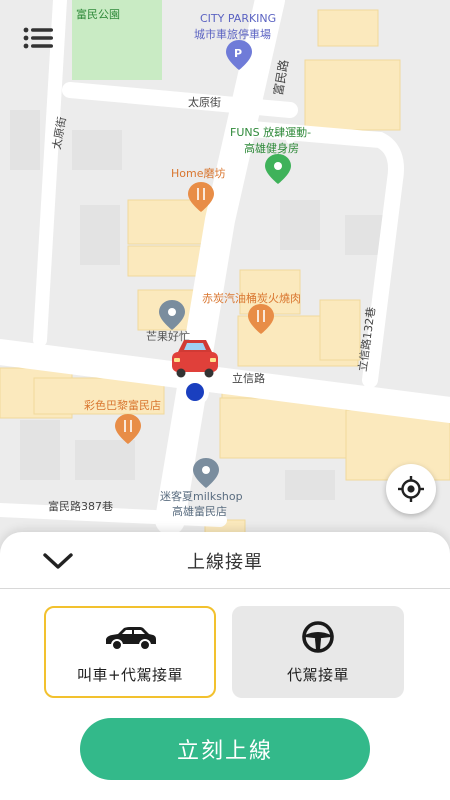 Image resolution: width=450 pixels, height=800 pixels. I want to click on milkshop-label-line2: 高雄富民店, so click(199, 511).